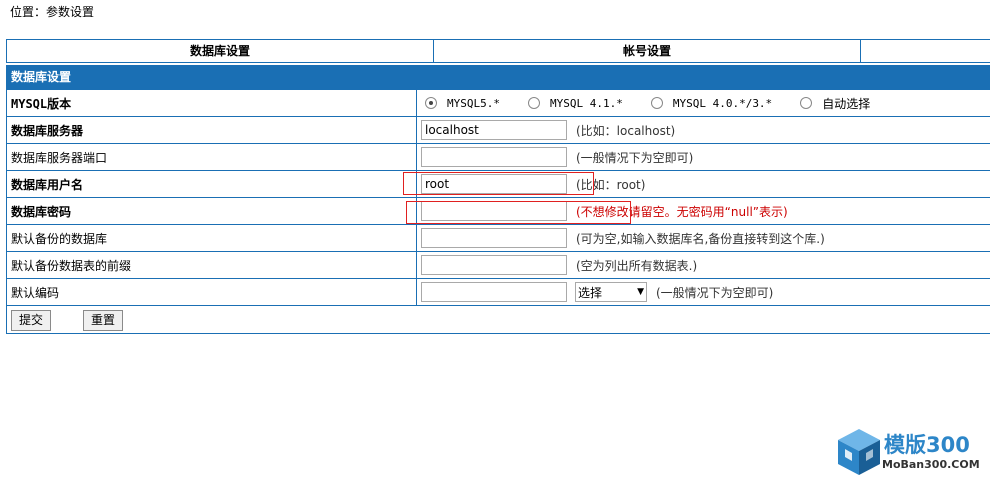 The image size is (990, 481). What do you see at coordinates (637, 265) in the screenshot?
I see `table-prefix-hint: (空为列出所有数据表.)` at bounding box center [637, 265].